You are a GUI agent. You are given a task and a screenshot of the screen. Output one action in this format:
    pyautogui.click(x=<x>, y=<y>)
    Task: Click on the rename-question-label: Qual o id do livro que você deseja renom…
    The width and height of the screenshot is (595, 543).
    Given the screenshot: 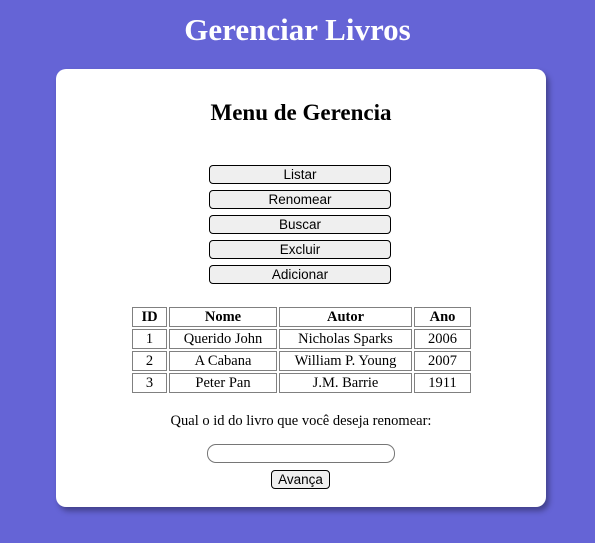 What is the action you would take?
    pyautogui.click(x=301, y=421)
    